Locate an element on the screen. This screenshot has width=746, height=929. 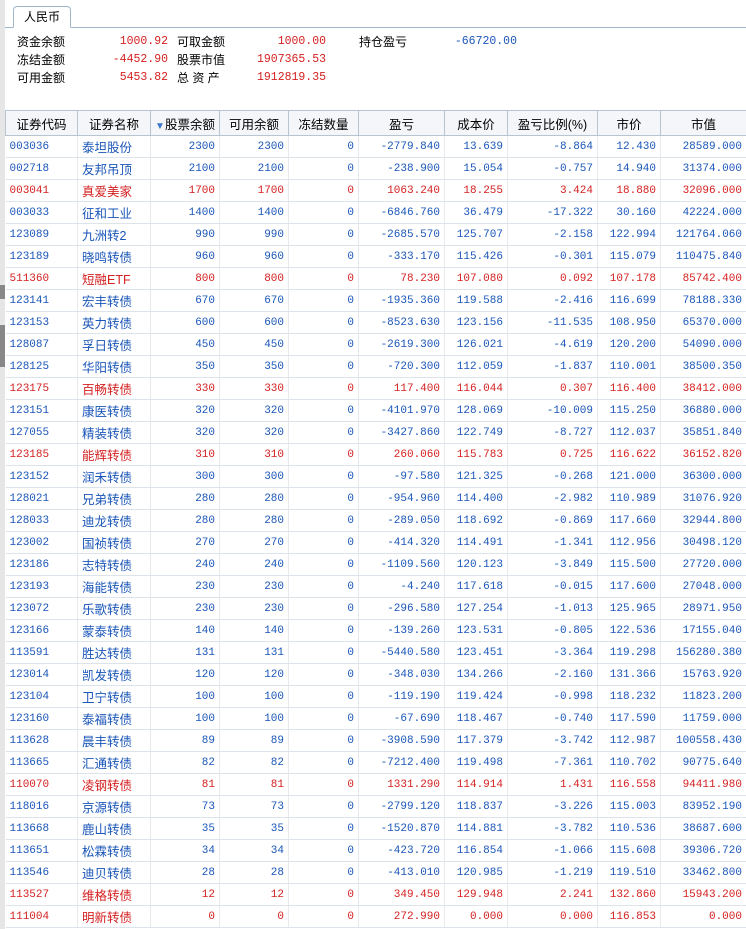
cell-pnl: -2779.840 is located at coordinates (401, 146).